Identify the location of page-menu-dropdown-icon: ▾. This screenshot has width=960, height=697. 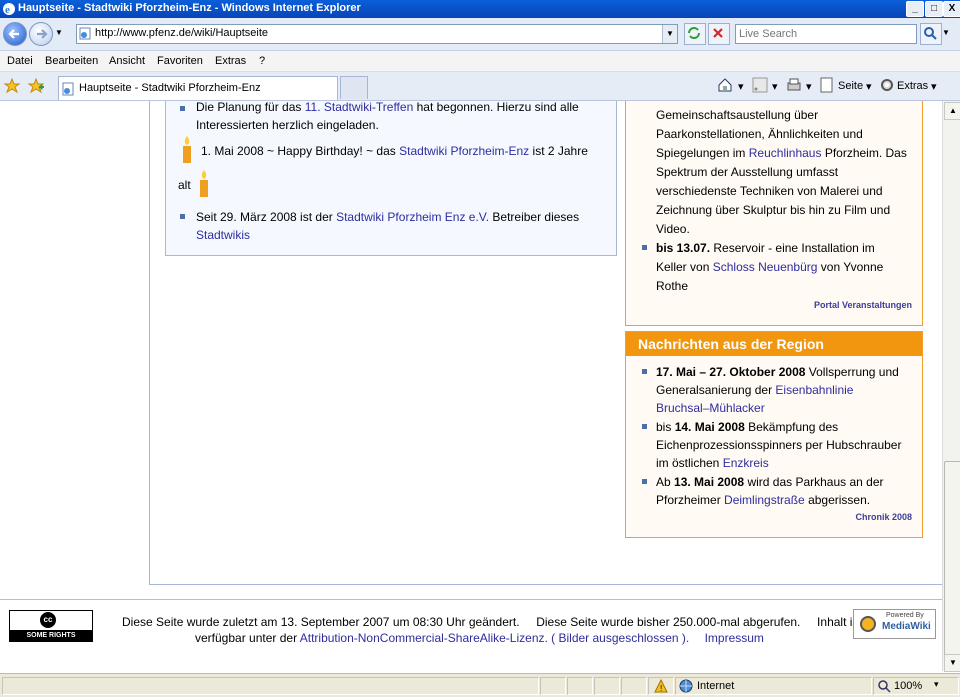
(869, 86).